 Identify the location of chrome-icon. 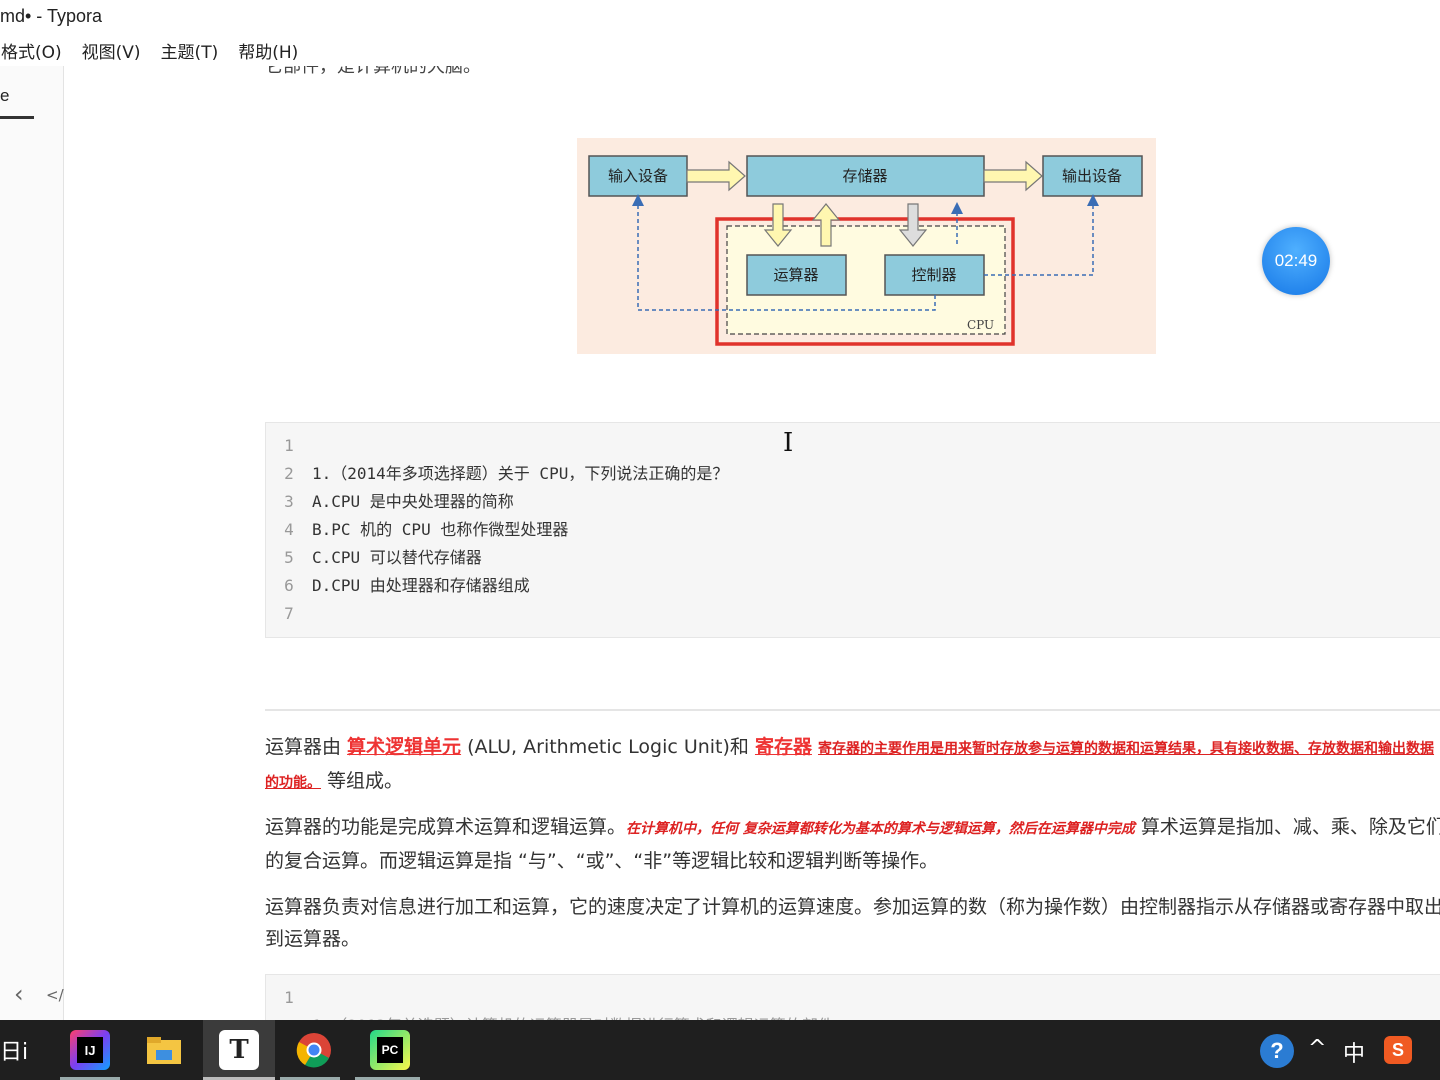
(314, 1050).